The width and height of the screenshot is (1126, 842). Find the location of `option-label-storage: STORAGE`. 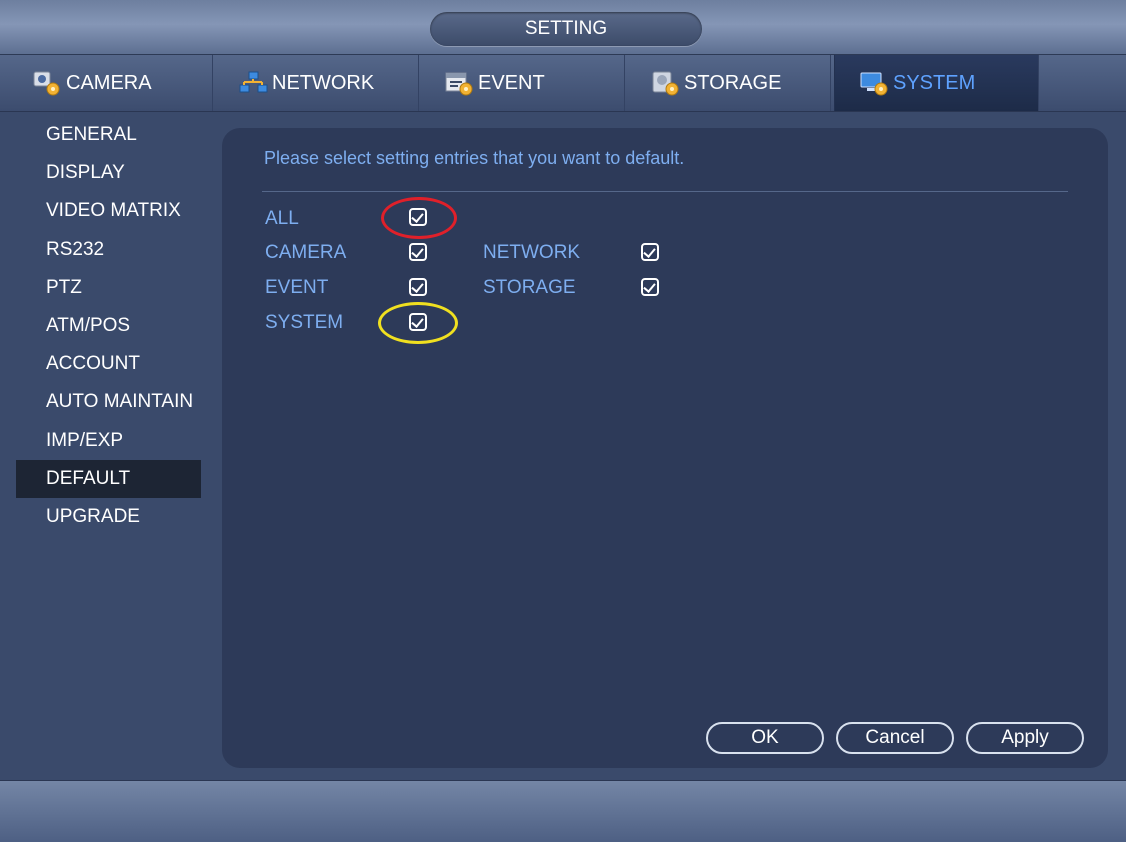

option-label-storage: STORAGE is located at coordinates (529, 287).